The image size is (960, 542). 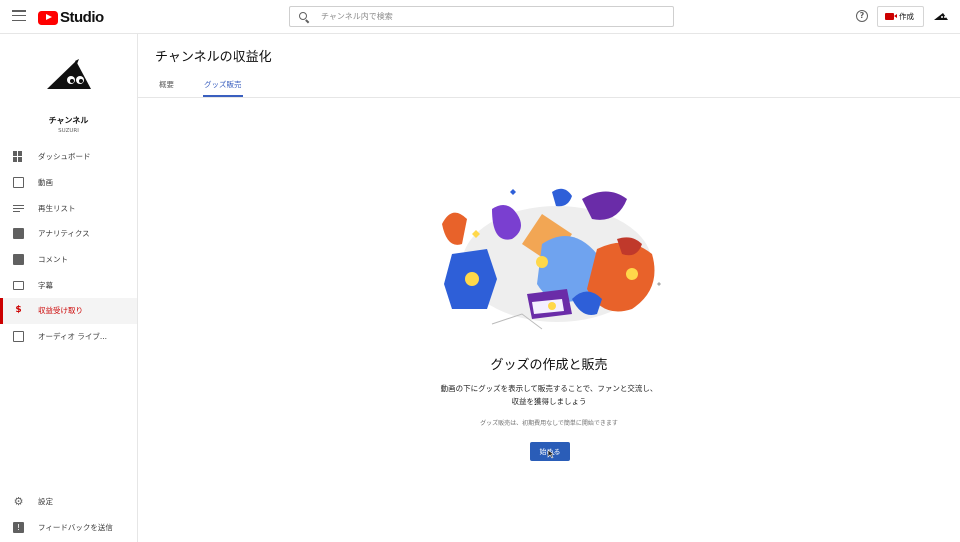 What do you see at coordinates (18, 157) in the screenshot?
I see `dashboard-icon` at bounding box center [18, 157].